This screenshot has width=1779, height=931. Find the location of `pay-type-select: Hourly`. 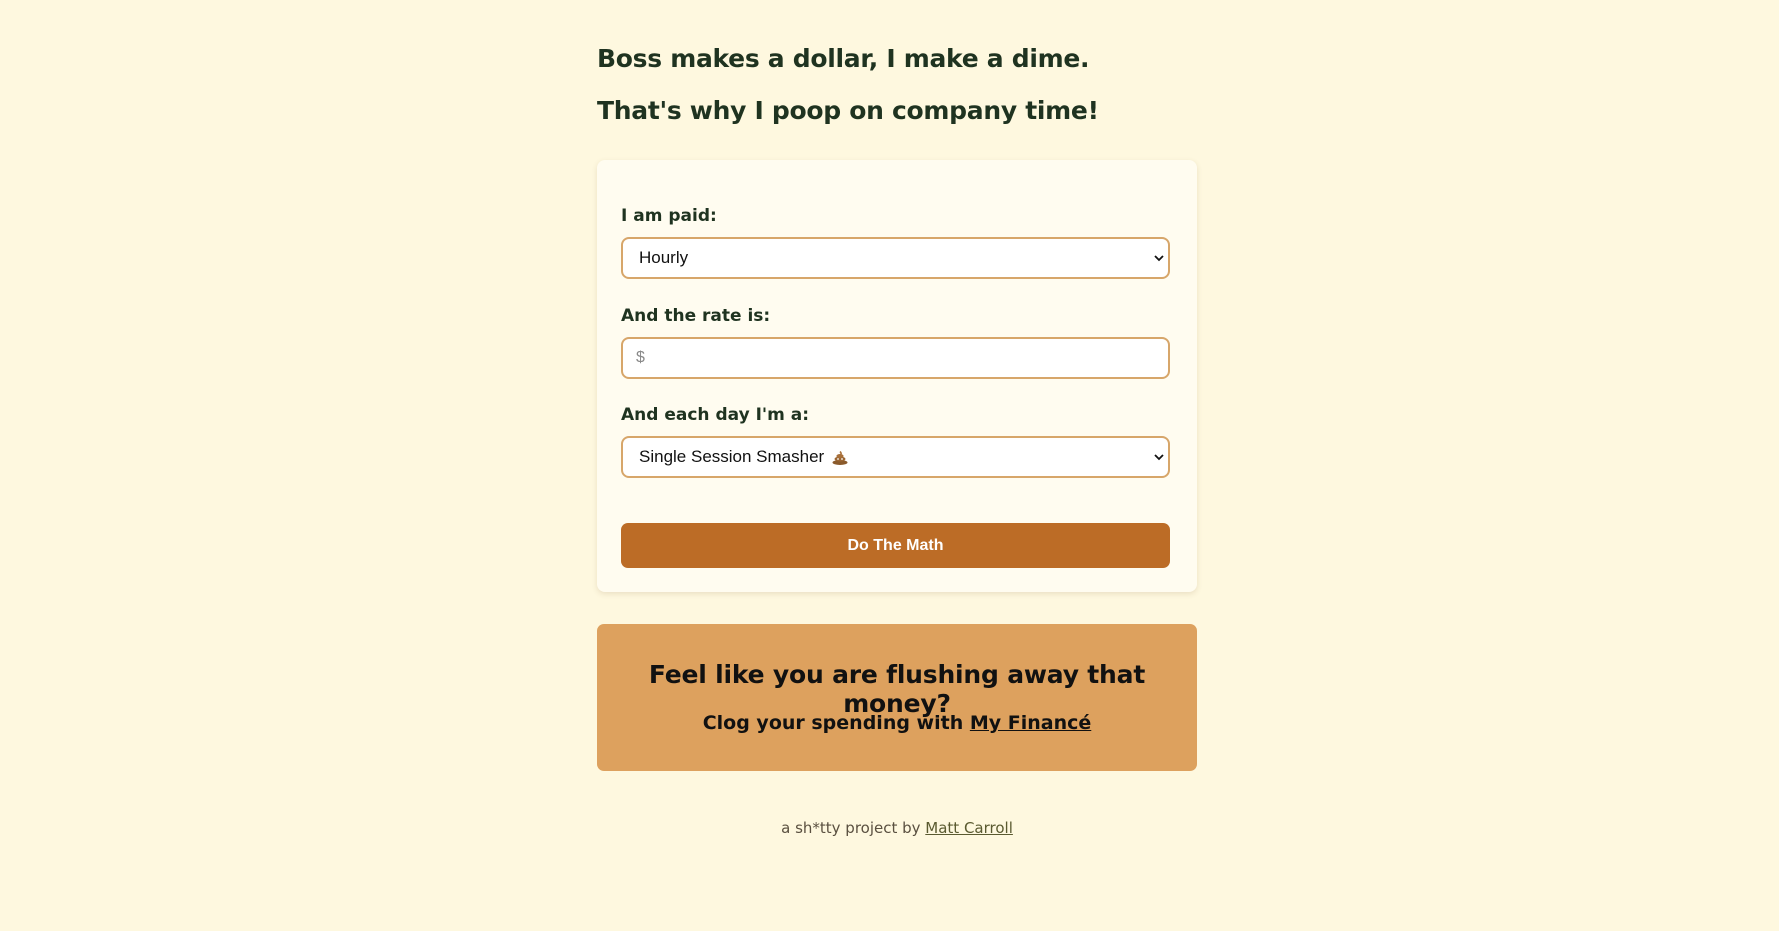

pay-type-select: Hourly is located at coordinates (895, 258).